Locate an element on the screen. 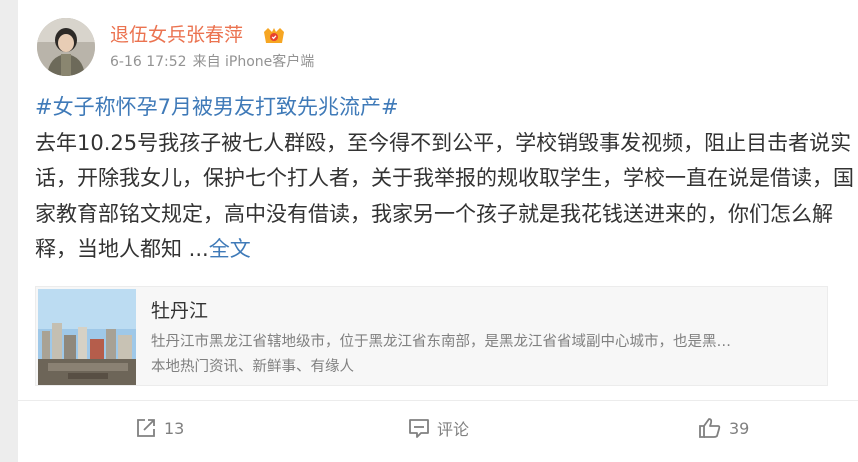  comment-label: 评论 is located at coordinates (453, 429).